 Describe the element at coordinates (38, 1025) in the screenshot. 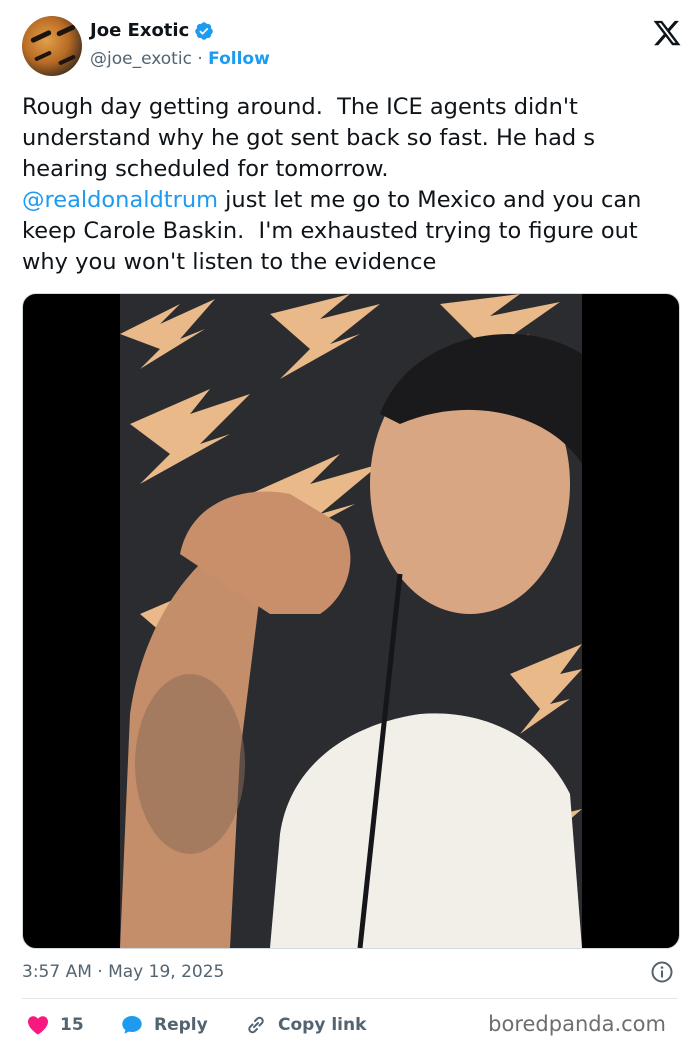

I see `heart-icon` at that location.